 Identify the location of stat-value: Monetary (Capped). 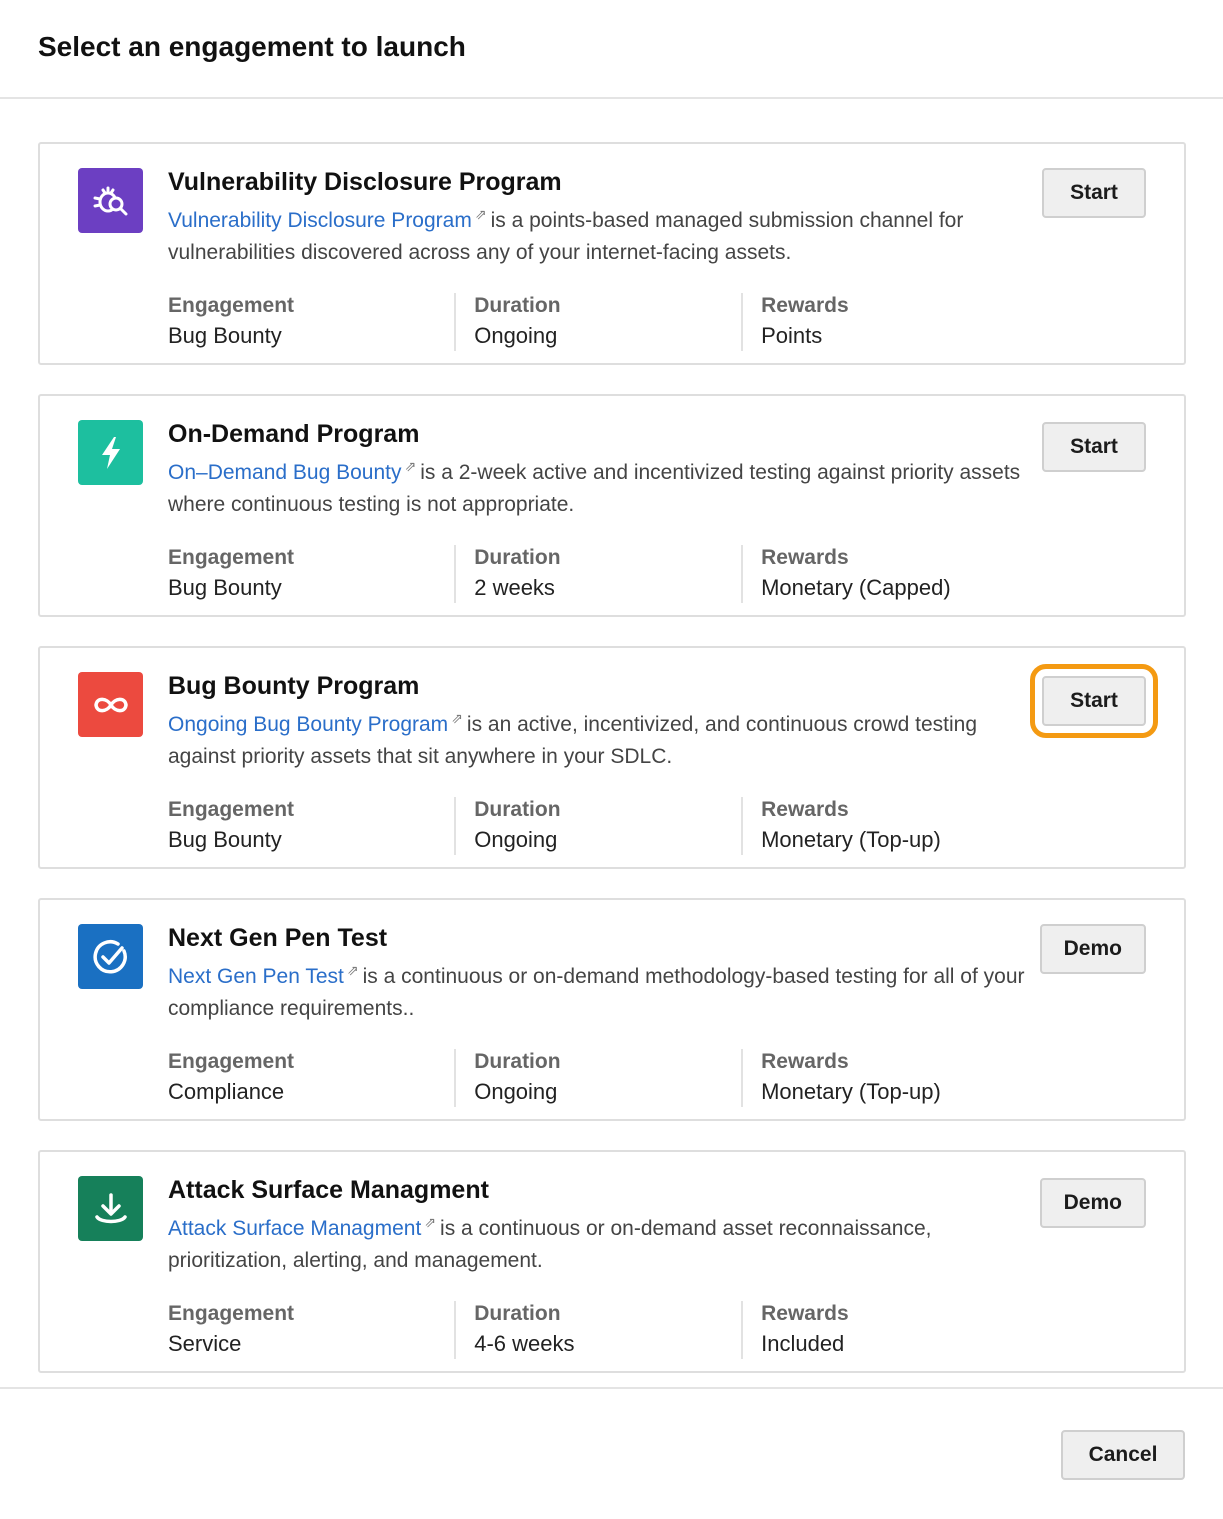
(856, 587).